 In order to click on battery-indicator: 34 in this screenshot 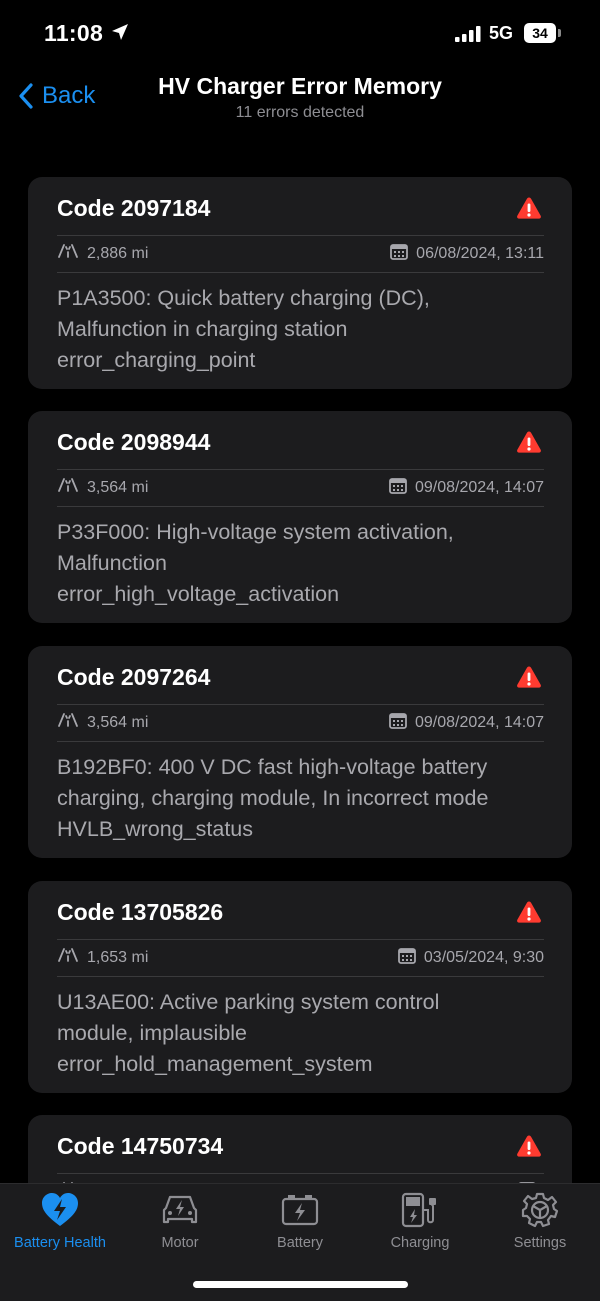, I will do `click(542, 33)`.